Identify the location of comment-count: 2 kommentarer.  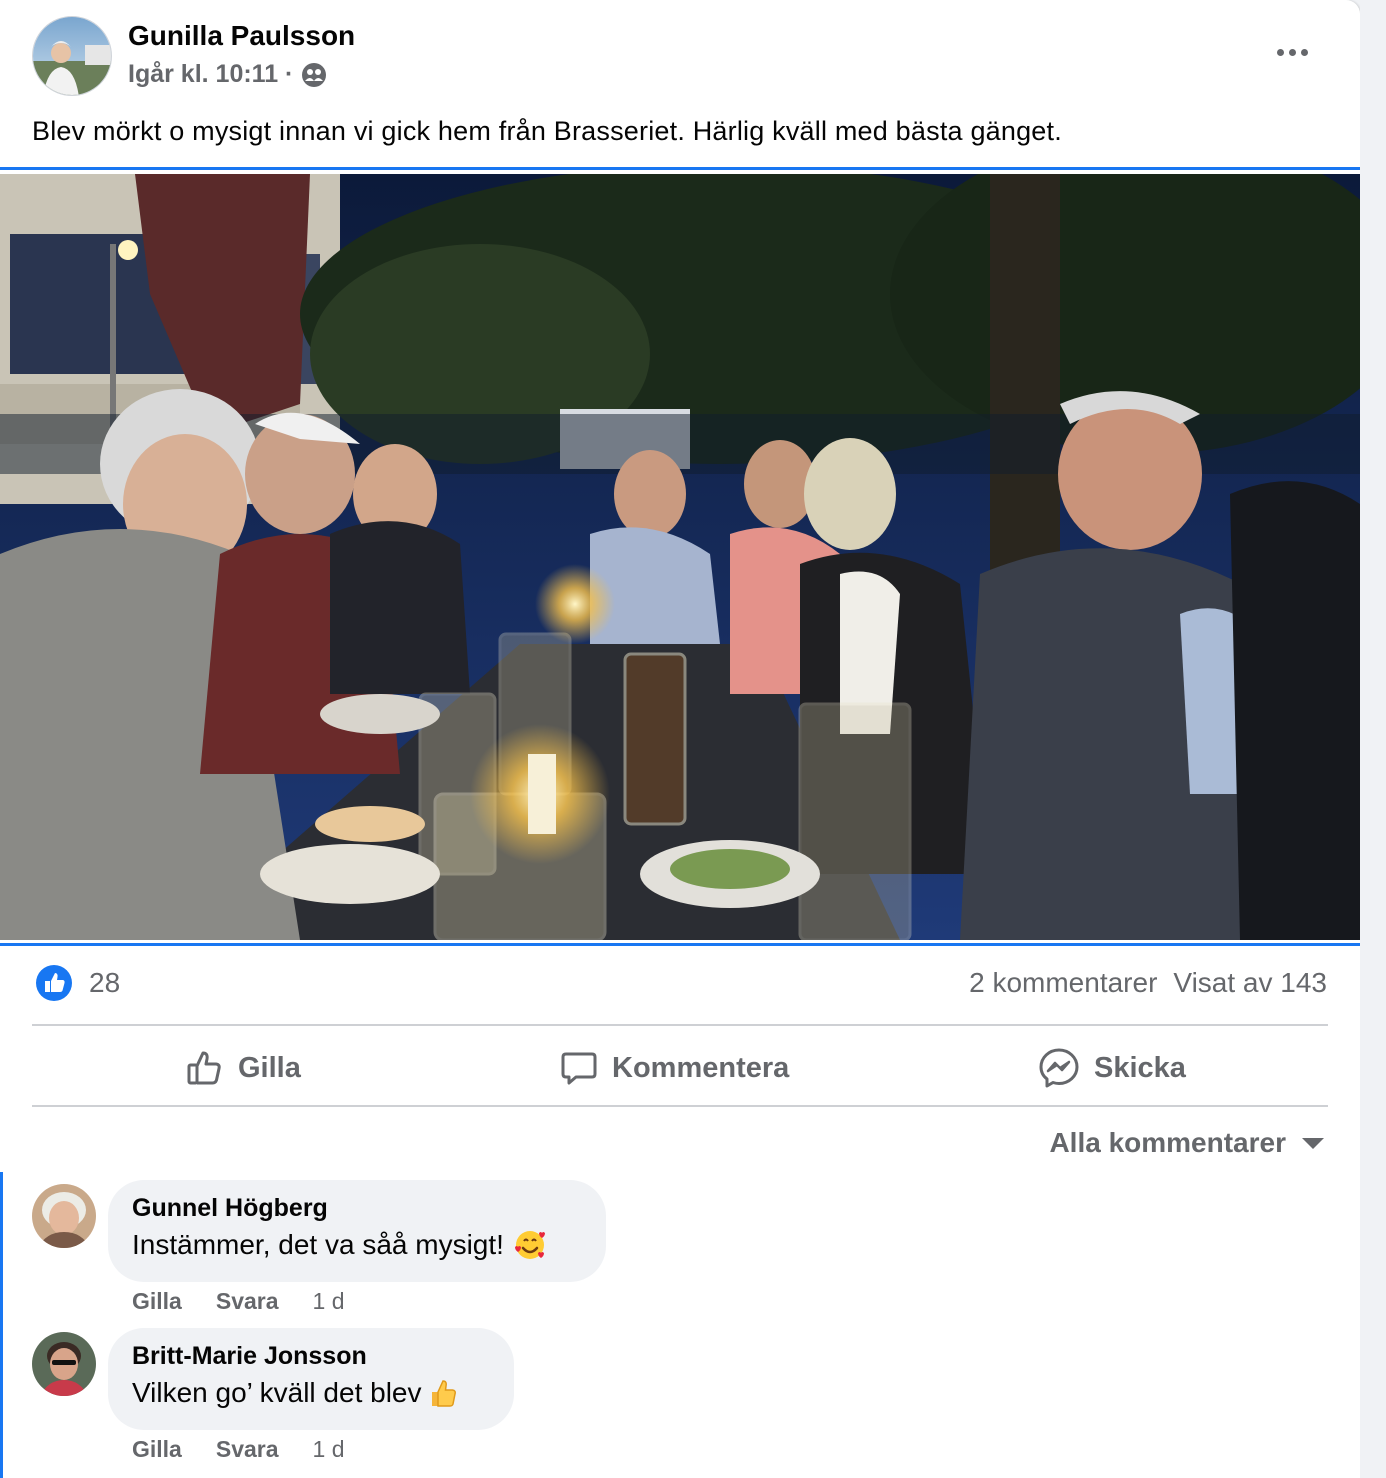
(1063, 983).